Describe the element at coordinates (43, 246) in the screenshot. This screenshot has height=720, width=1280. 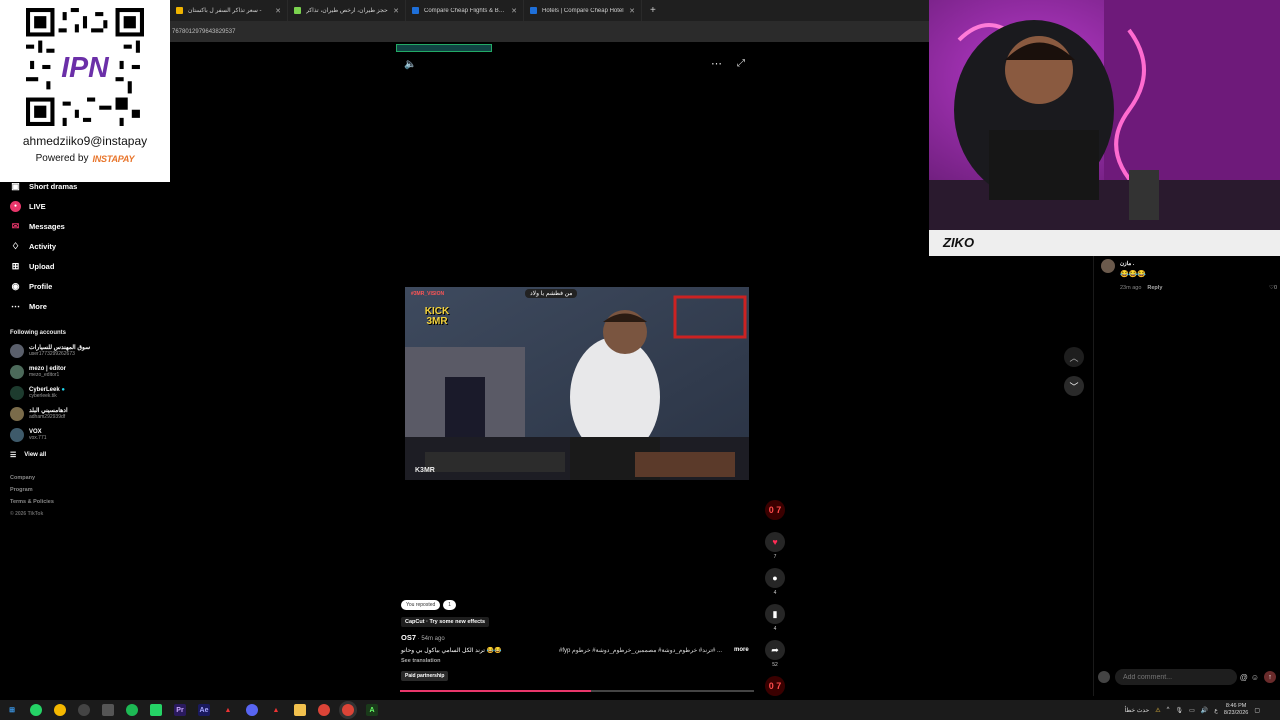
I see `sidebar-item-label: Activity` at that location.